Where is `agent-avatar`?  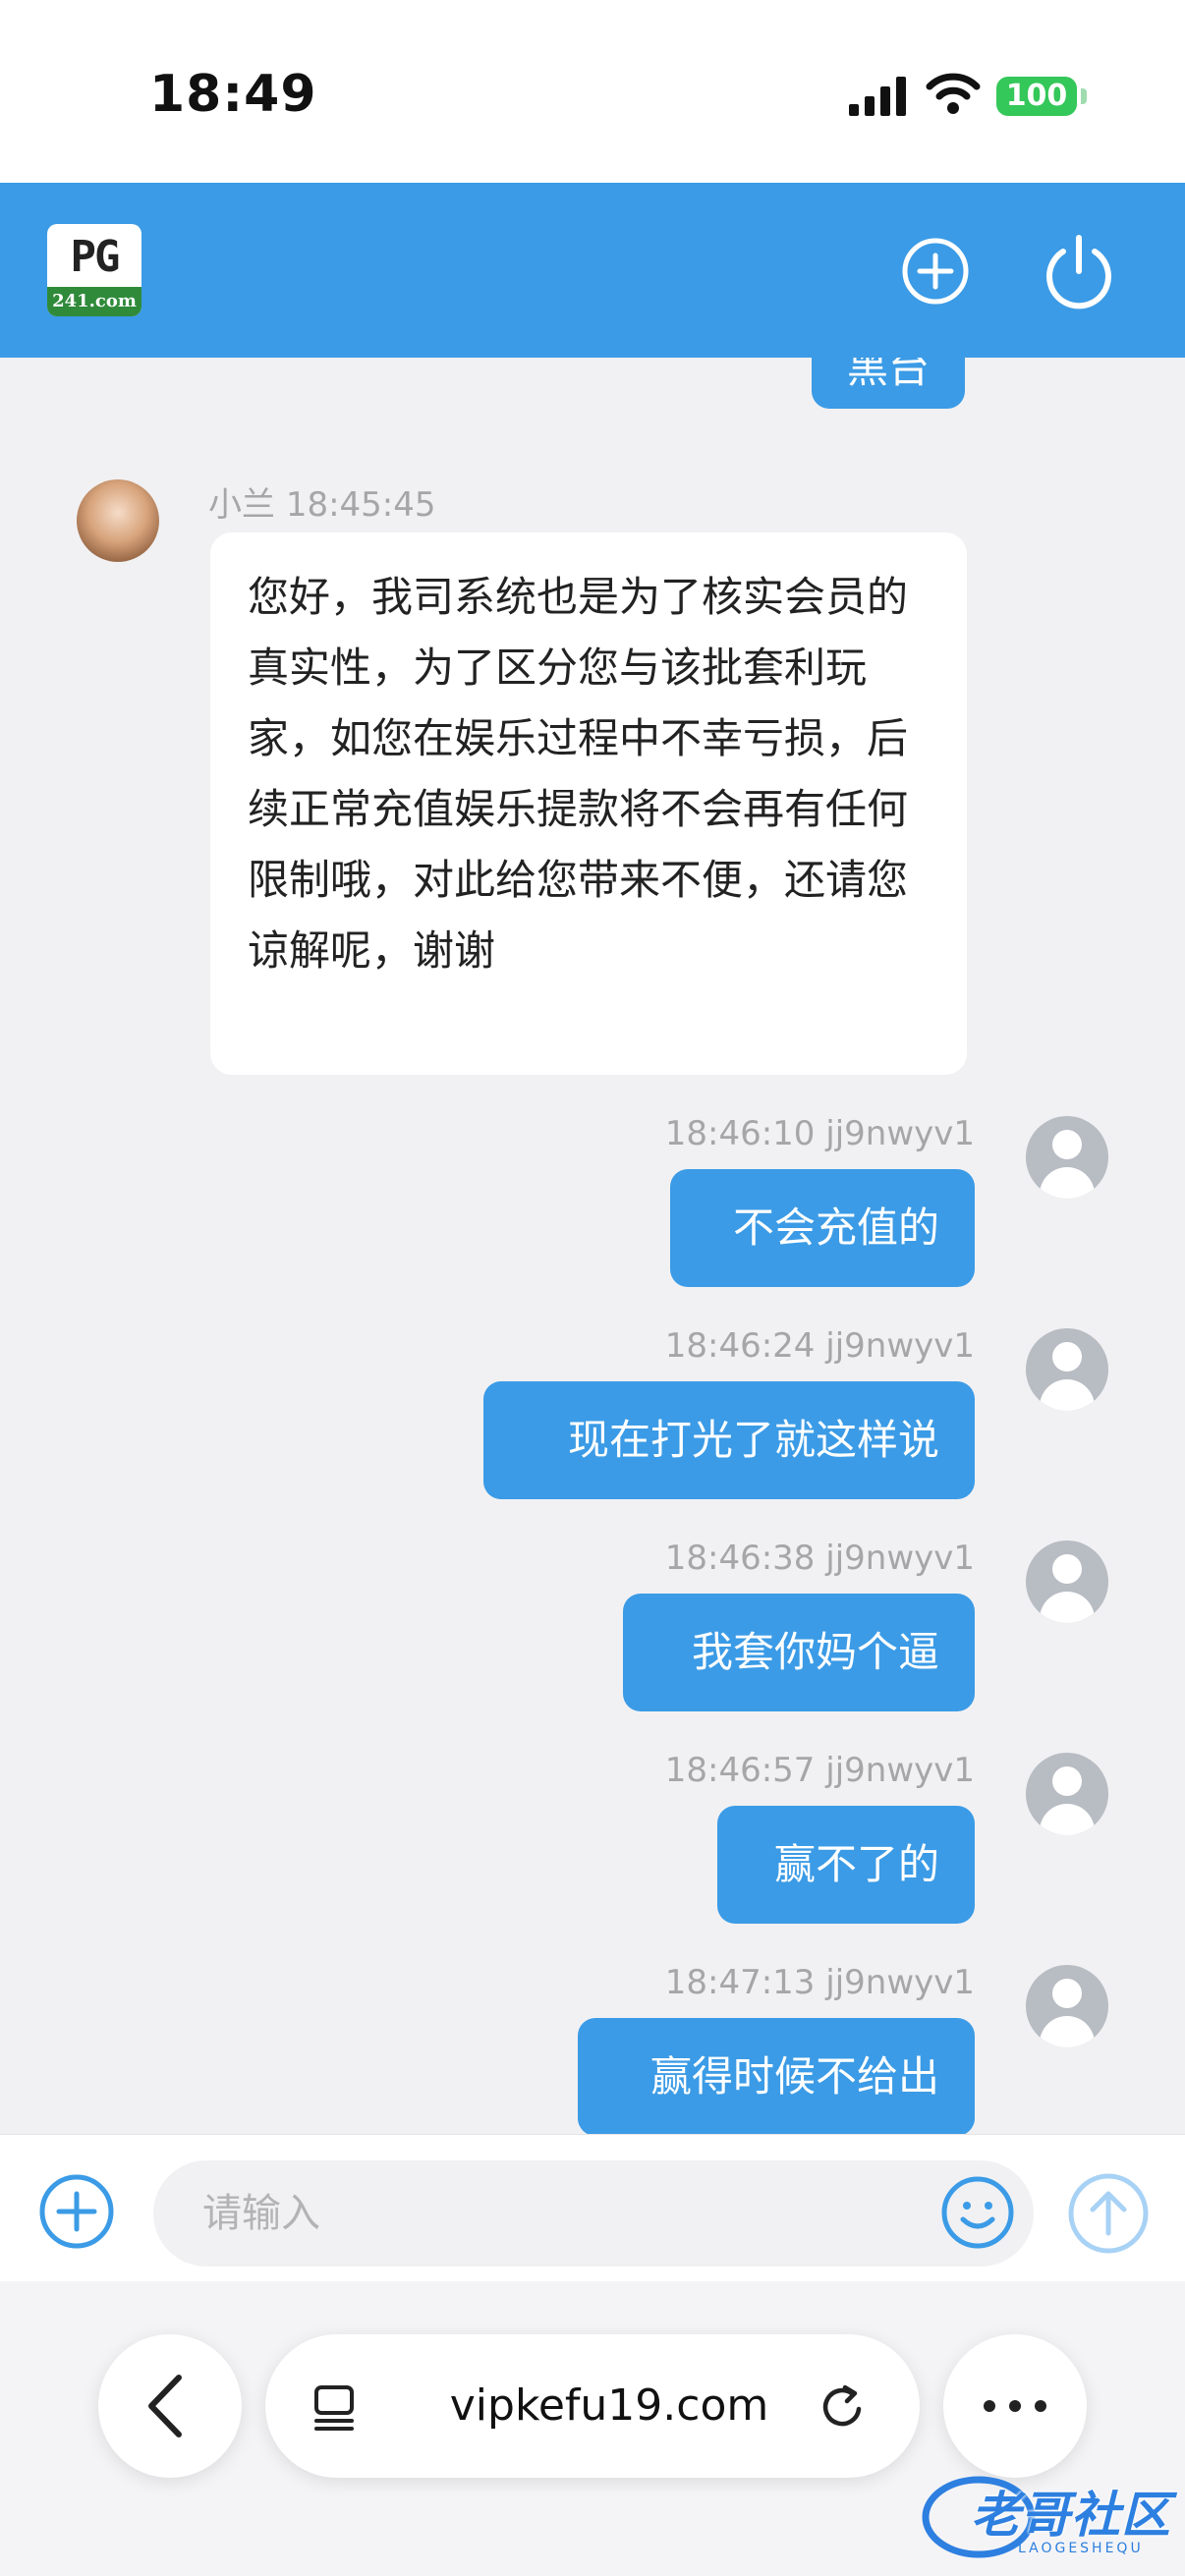
agent-avatar is located at coordinates (118, 520).